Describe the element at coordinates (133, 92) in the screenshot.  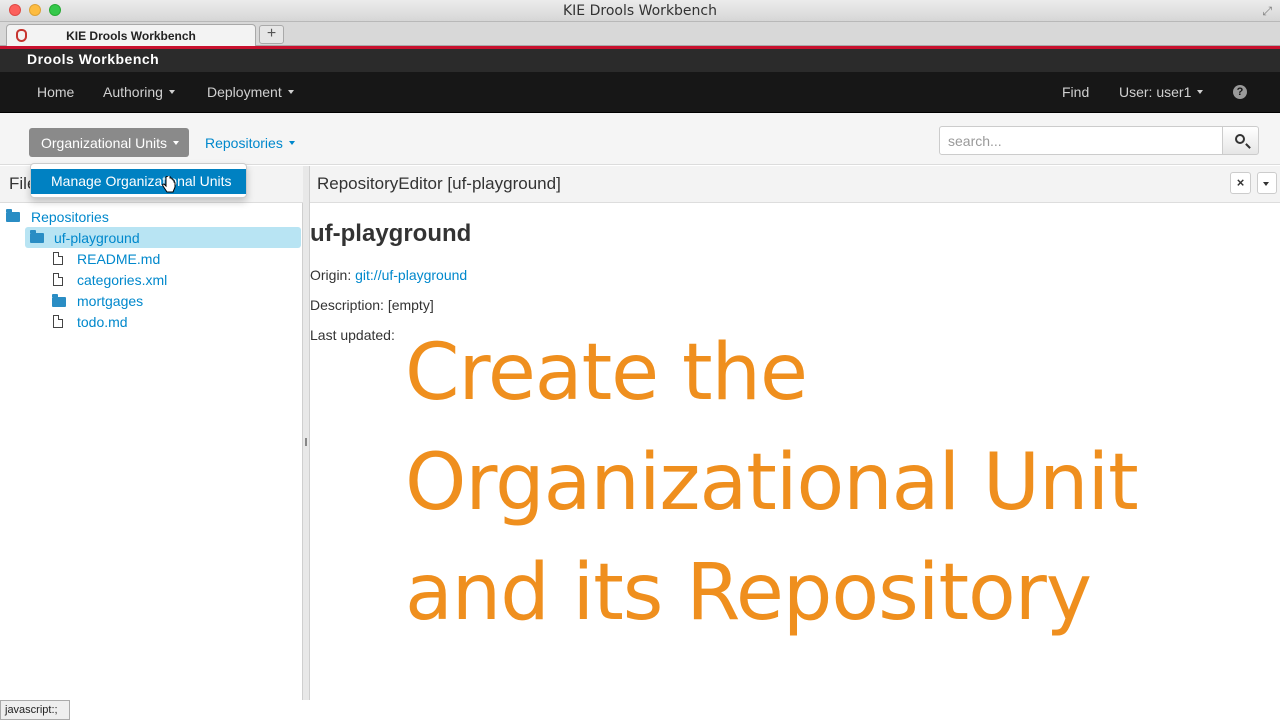
I see `nav-authoring-label: Authoring` at that location.